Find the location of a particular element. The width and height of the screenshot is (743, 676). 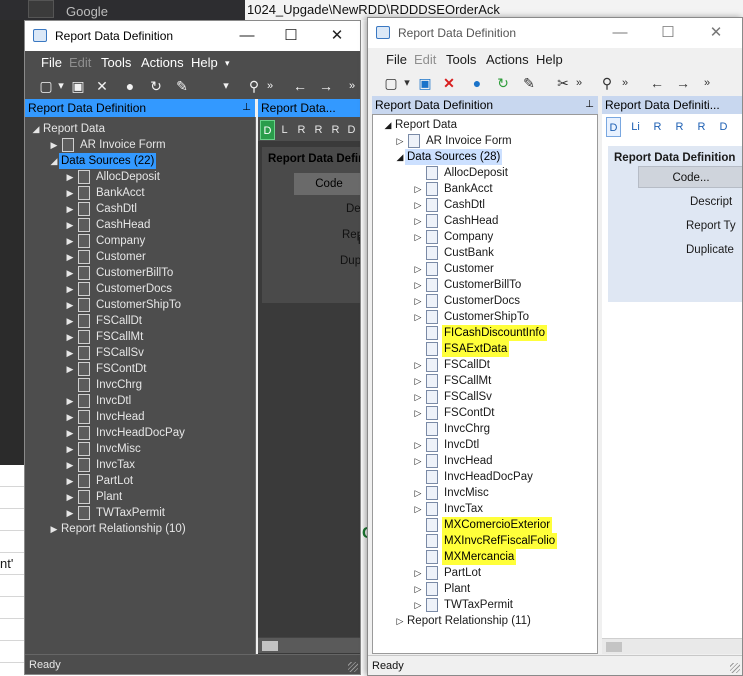

tree-item-ar-invoice: ▷ AR Invoice Form is located at coordinates (454, 141).